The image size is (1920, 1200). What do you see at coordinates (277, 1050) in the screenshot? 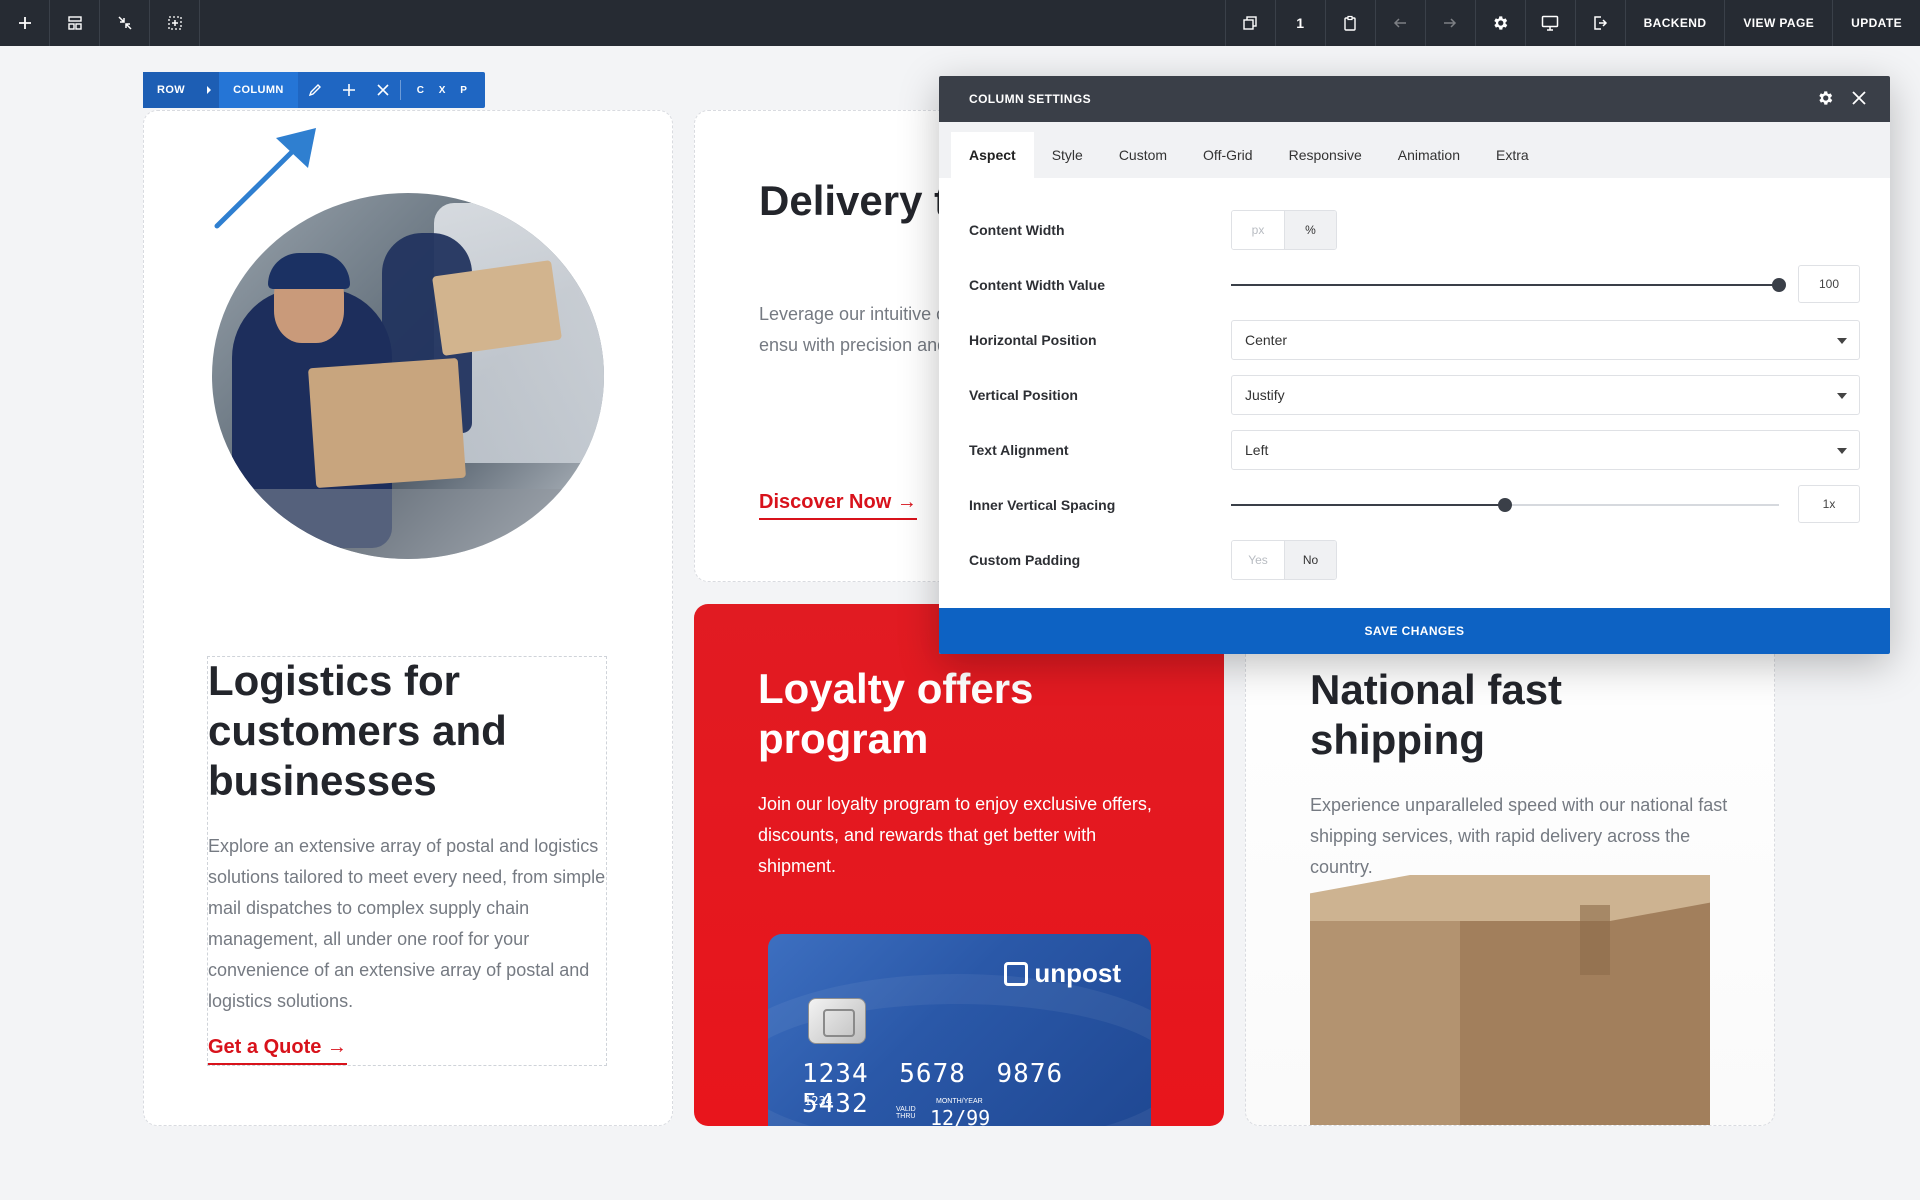
I see `get-quote-link: Get a Quote →` at bounding box center [277, 1050].